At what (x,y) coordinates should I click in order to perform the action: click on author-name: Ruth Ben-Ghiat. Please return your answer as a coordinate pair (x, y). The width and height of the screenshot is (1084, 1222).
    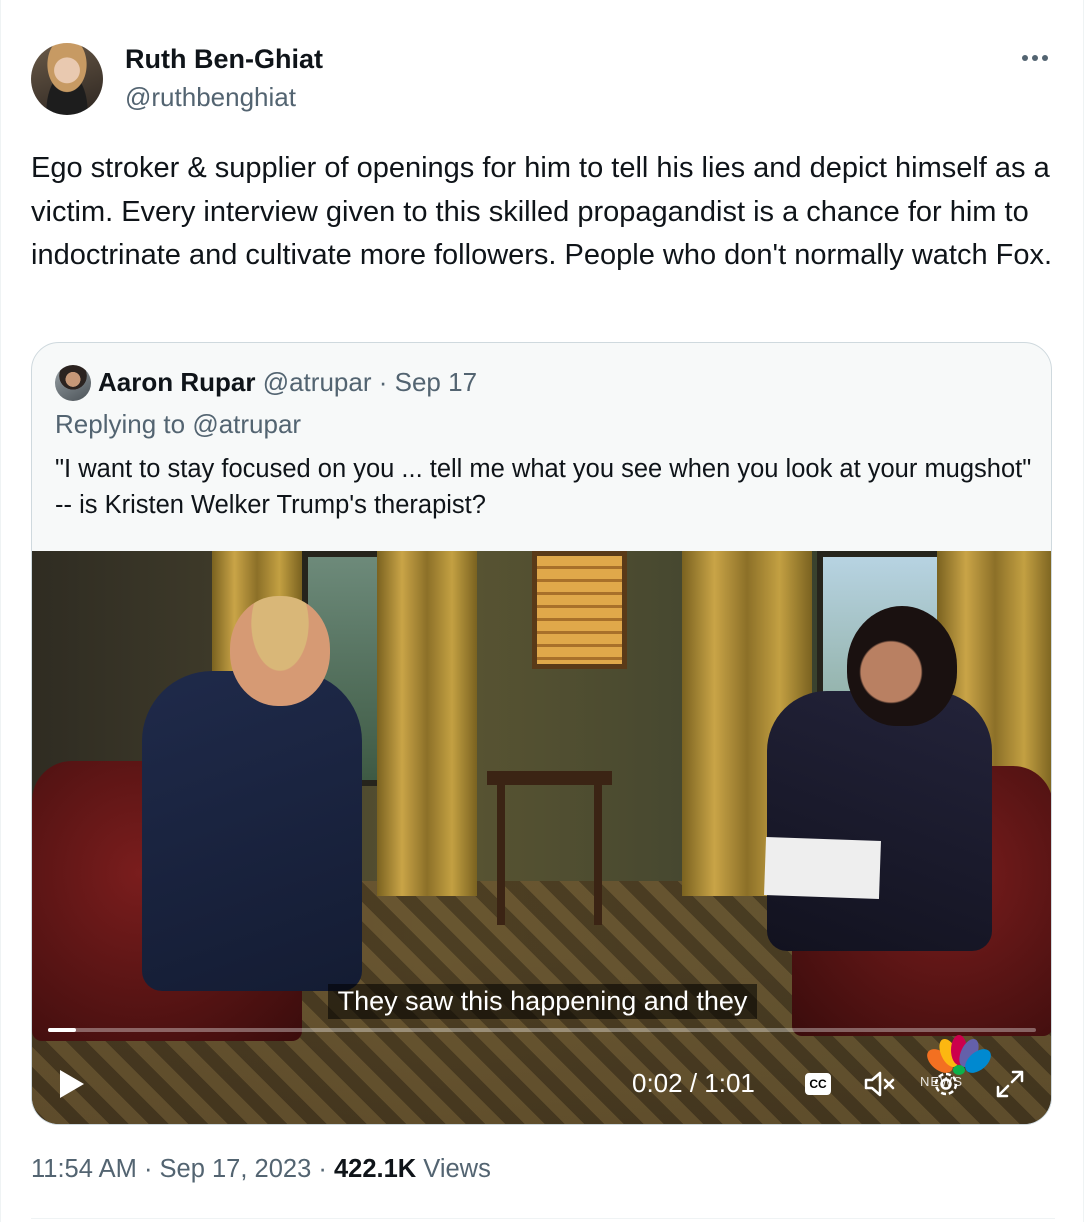
    Looking at the image, I should click on (224, 59).